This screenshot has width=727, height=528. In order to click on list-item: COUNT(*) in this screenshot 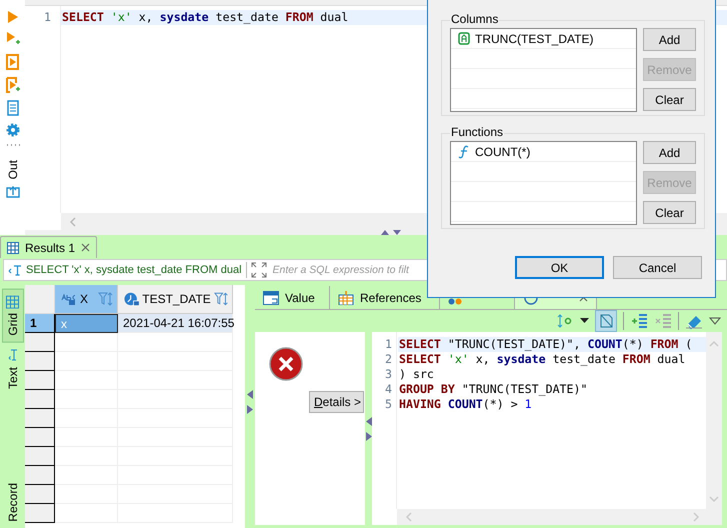, I will do `click(543, 151)`.